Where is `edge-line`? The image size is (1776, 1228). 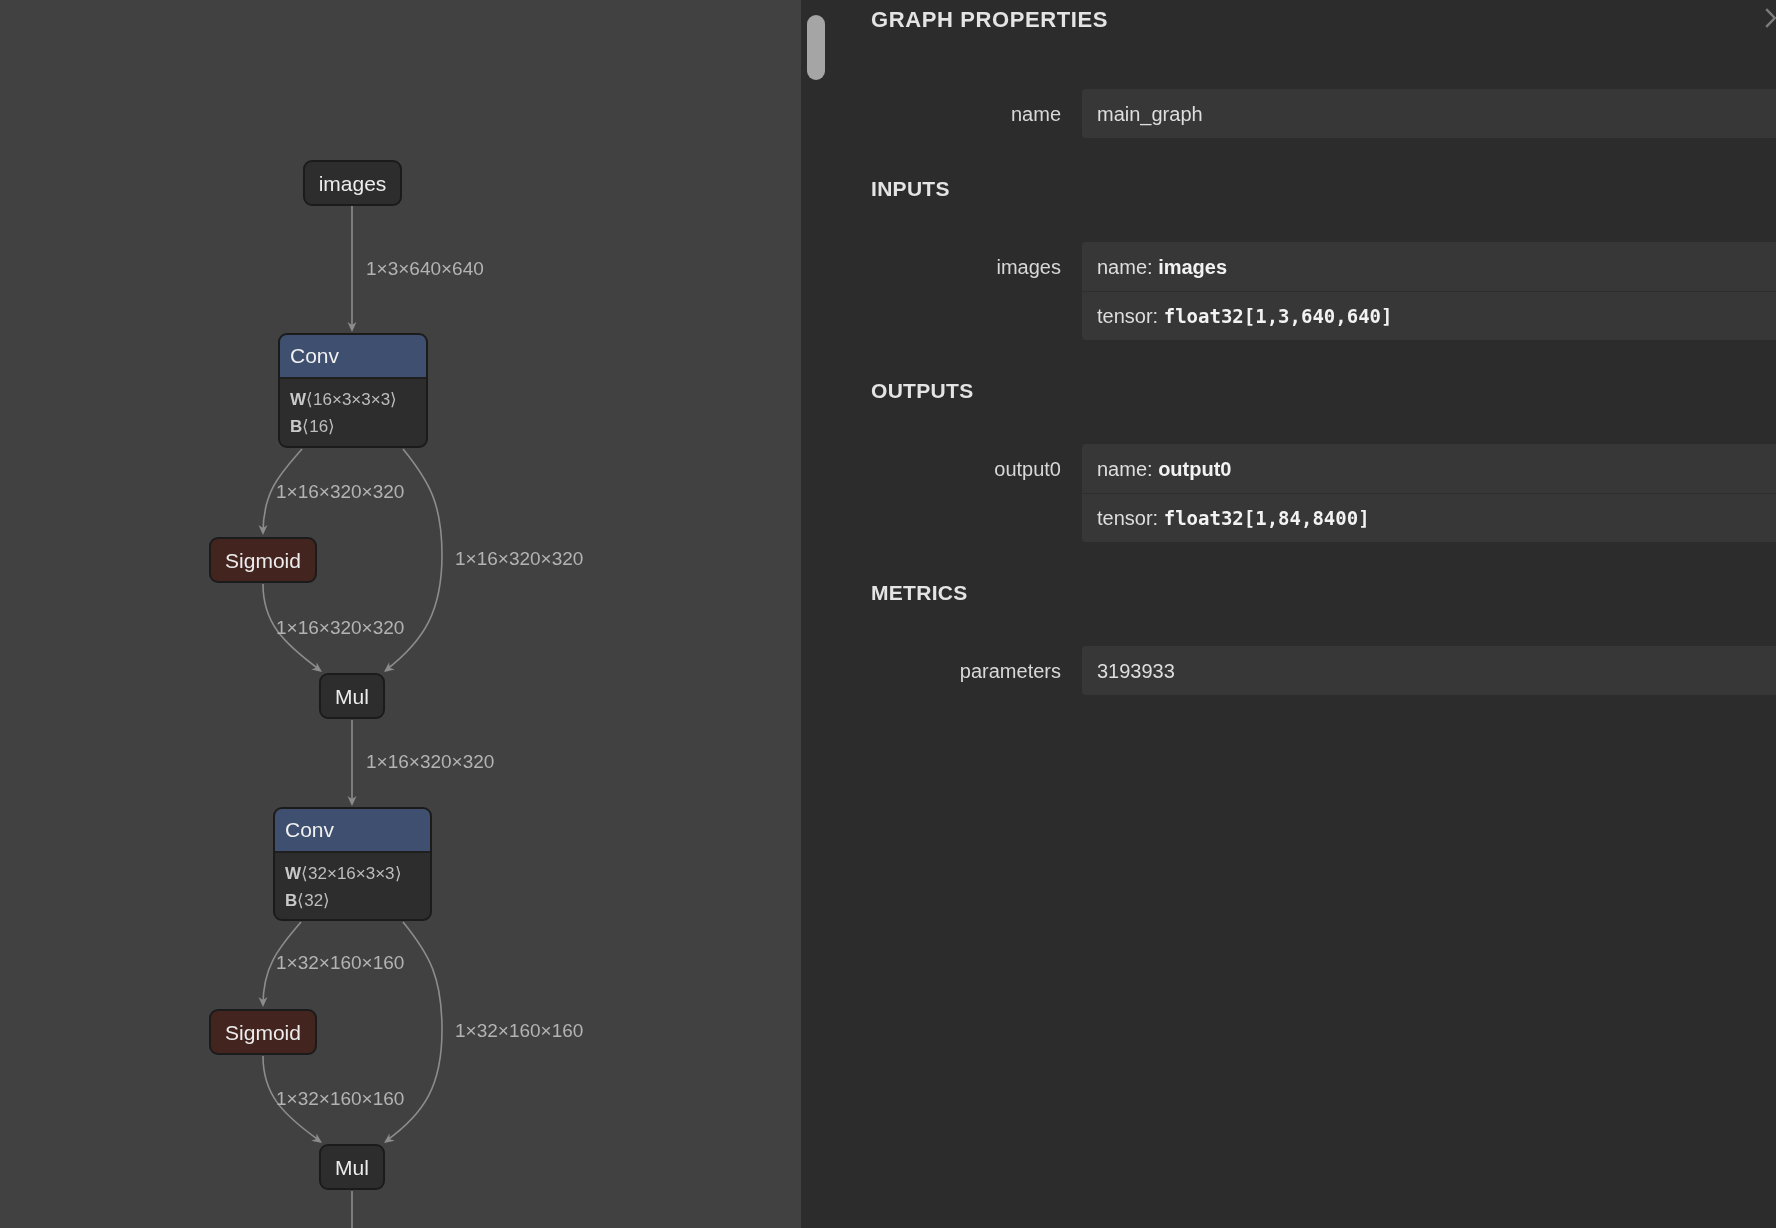 edge-line is located at coordinates (352, 1209).